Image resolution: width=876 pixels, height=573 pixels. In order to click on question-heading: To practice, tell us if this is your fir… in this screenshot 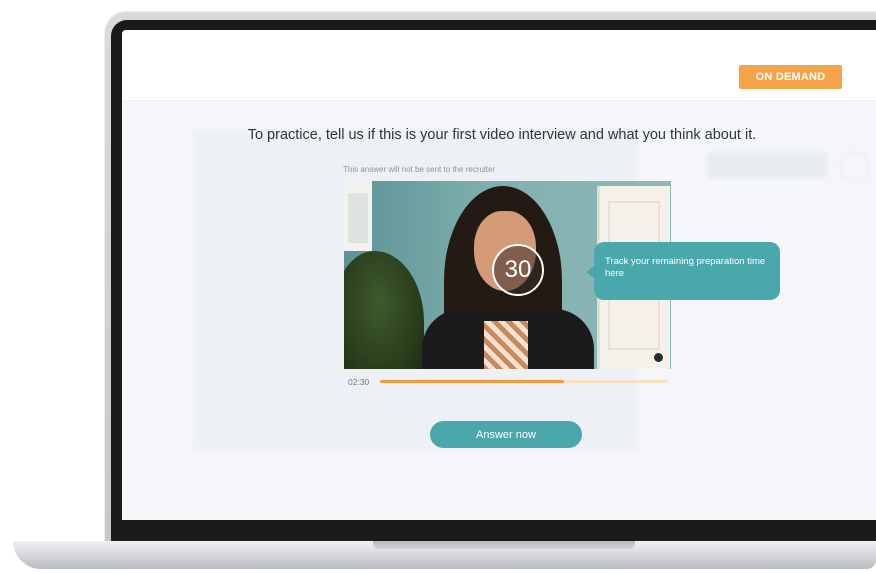, I will do `click(502, 135)`.